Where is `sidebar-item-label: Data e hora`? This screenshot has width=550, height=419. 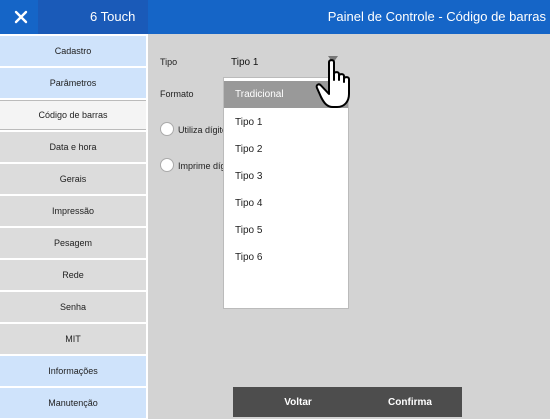 sidebar-item-label: Data e hora is located at coordinates (73, 147).